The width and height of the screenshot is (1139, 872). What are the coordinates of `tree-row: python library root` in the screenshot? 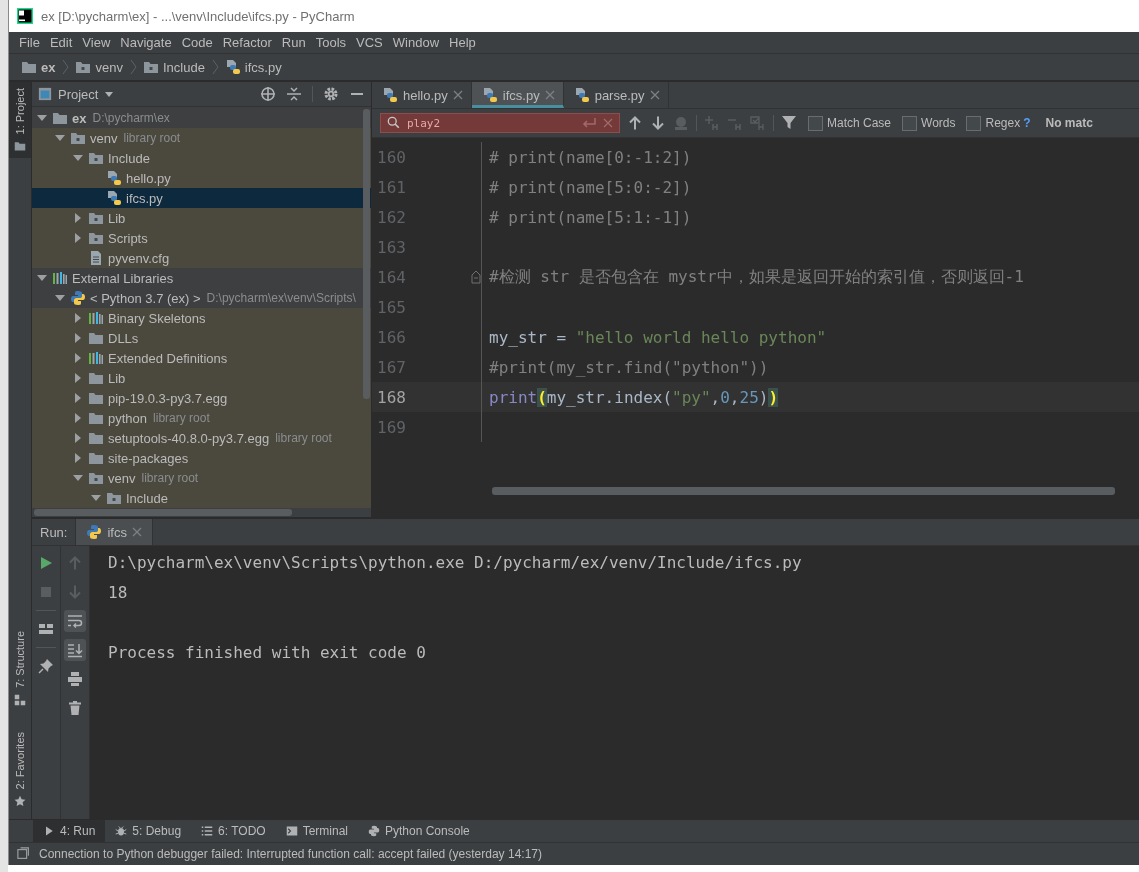 It's located at (201, 418).